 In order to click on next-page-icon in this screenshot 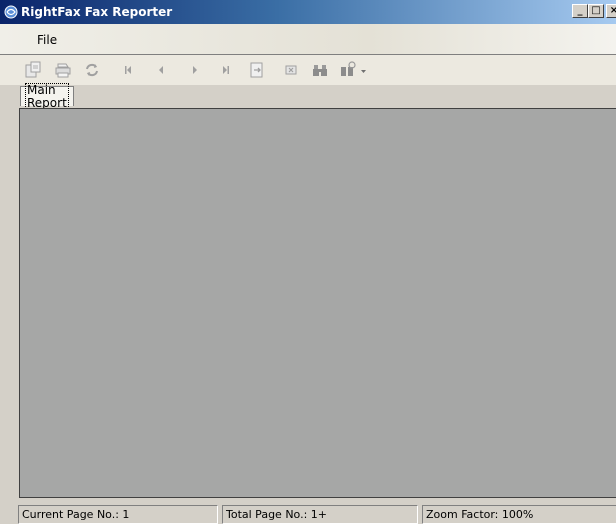, I will do `click(195, 70)`.